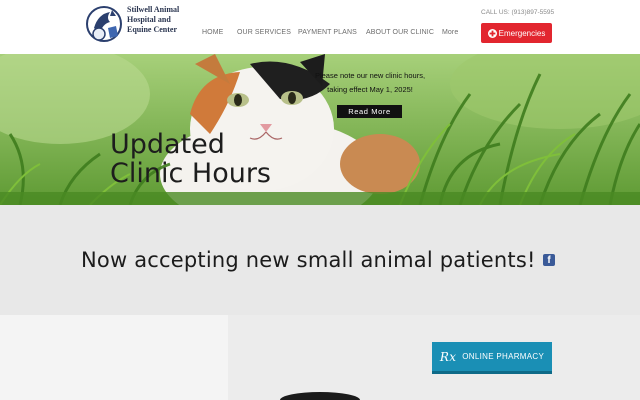 This screenshot has width=640, height=400. Describe the element at coordinates (549, 260) in the screenshot. I see `facebook-icon: f` at that location.